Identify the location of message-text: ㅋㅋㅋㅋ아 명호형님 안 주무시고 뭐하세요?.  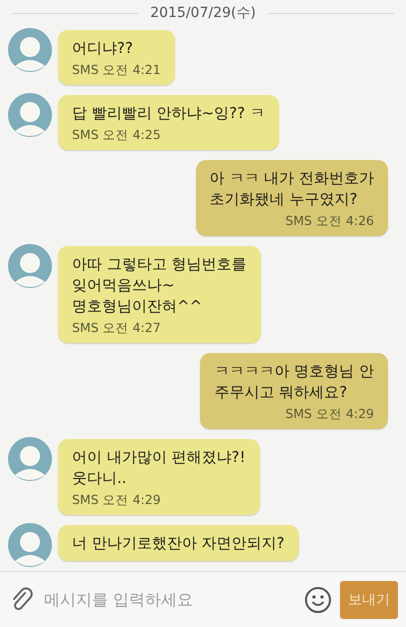
(294, 382).